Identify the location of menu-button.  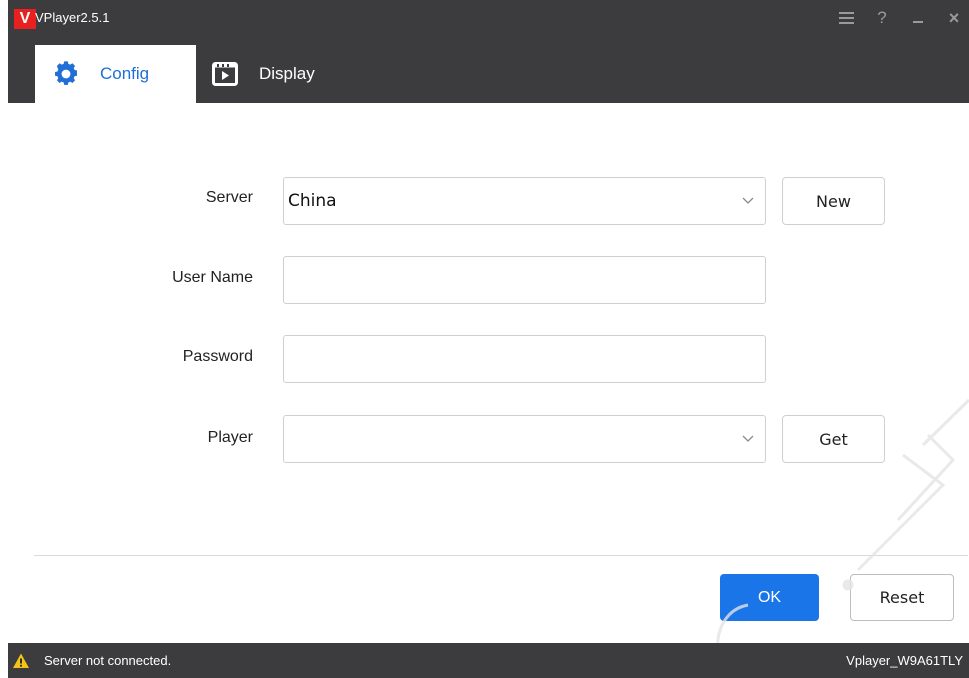
(846, 18).